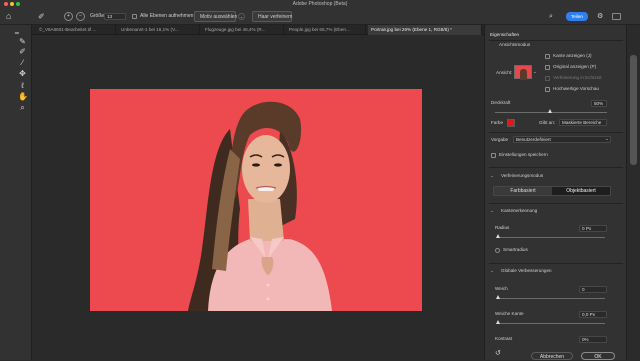 This screenshot has height=361, width=640. I want to click on panel-scrollbar-thumb, so click(633, 110).